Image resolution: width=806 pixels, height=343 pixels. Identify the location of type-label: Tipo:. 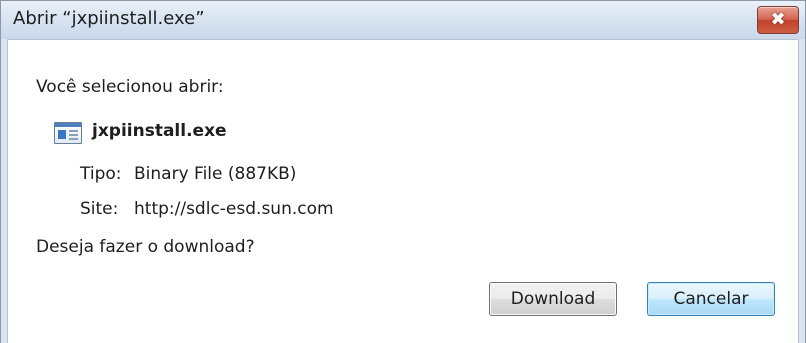
(101, 174).